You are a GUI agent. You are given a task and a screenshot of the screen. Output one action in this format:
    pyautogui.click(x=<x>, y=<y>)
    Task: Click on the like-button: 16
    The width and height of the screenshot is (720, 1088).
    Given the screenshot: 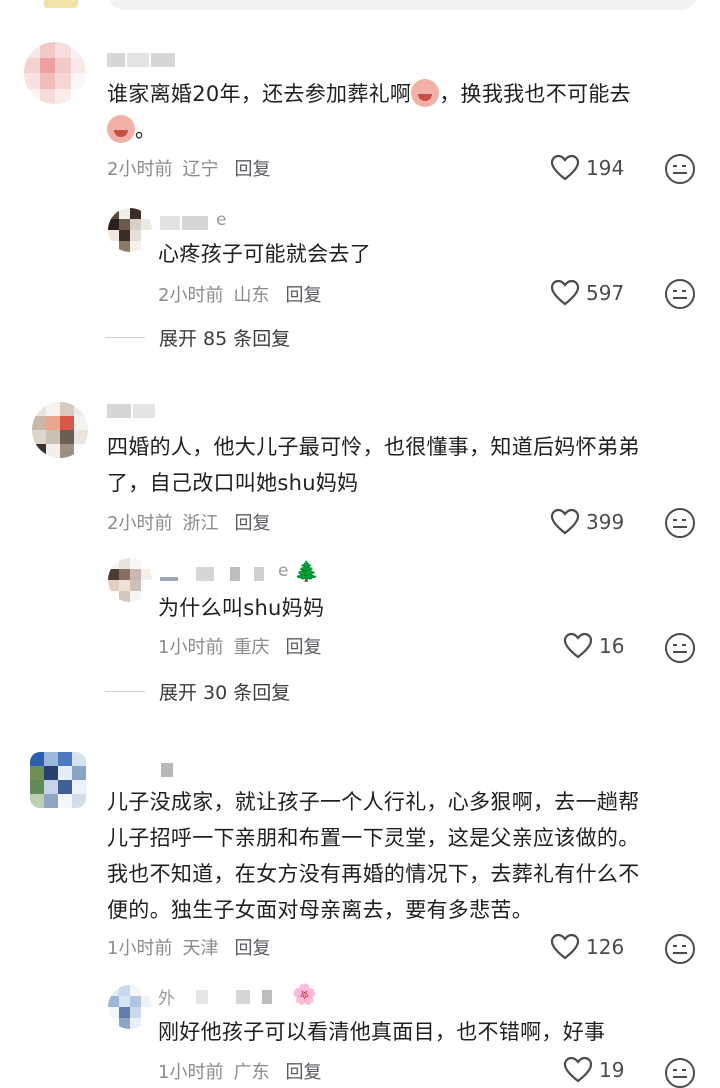 What is the action you would take?
    pyautogui.click(x=593, y=645)
    